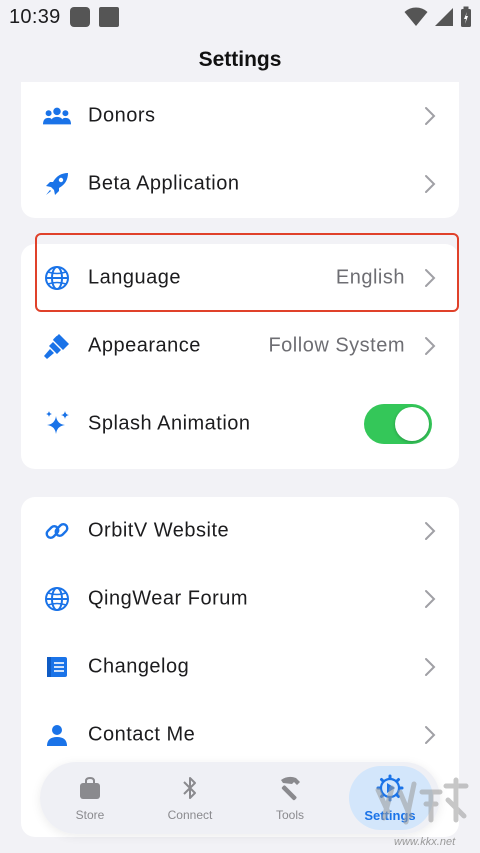  I want to click on donors-label: Donors, so click(122, 115).